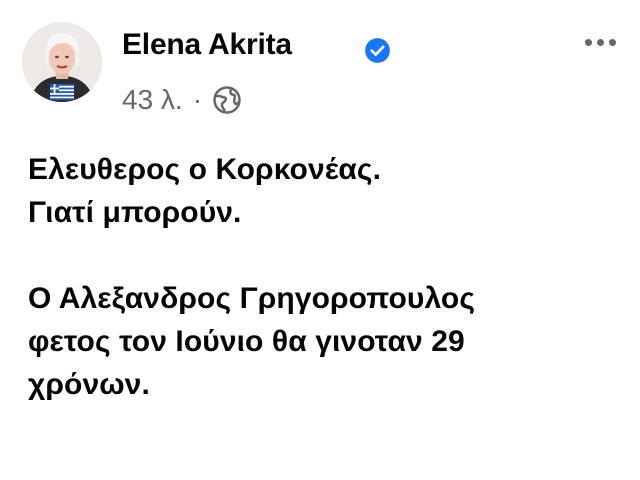  Describe the element at coordinates (152, 100) in the screenshot. I see `post-timestamp: 43 λ.` at that location.